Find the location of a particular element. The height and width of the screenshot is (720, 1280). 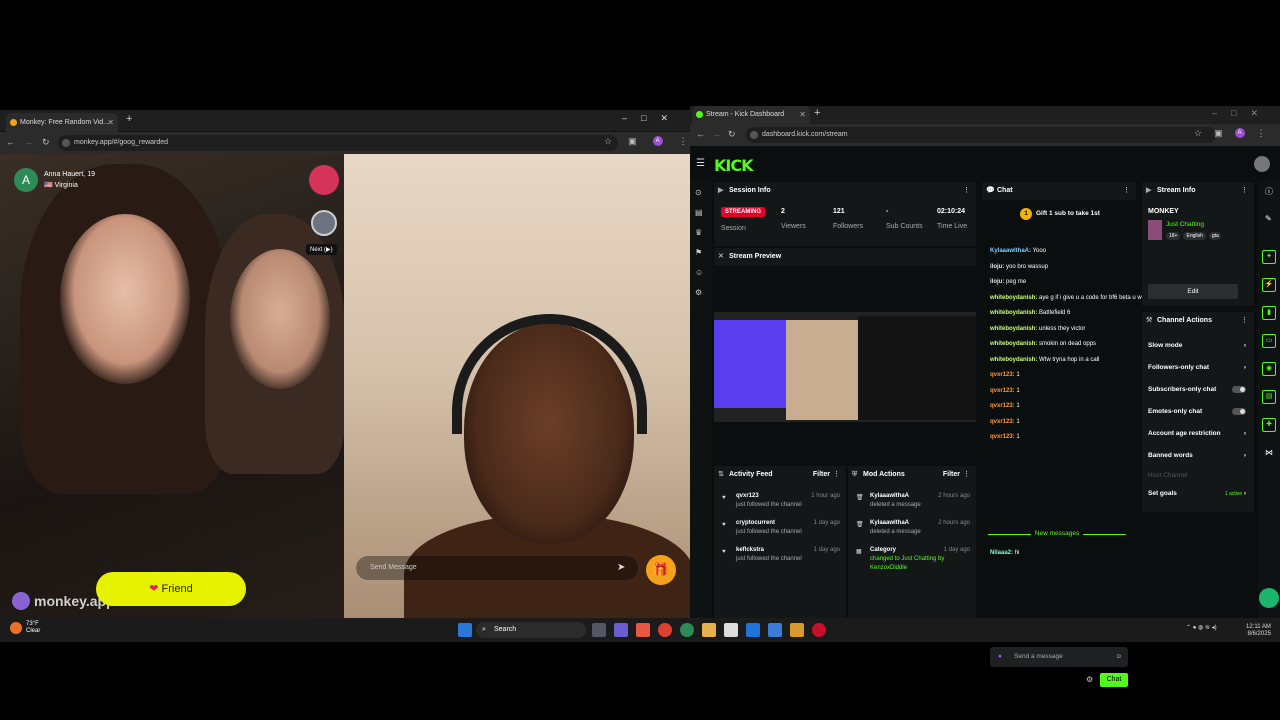

emoji-icon: ☺ is located at coordinates (1118, 657).